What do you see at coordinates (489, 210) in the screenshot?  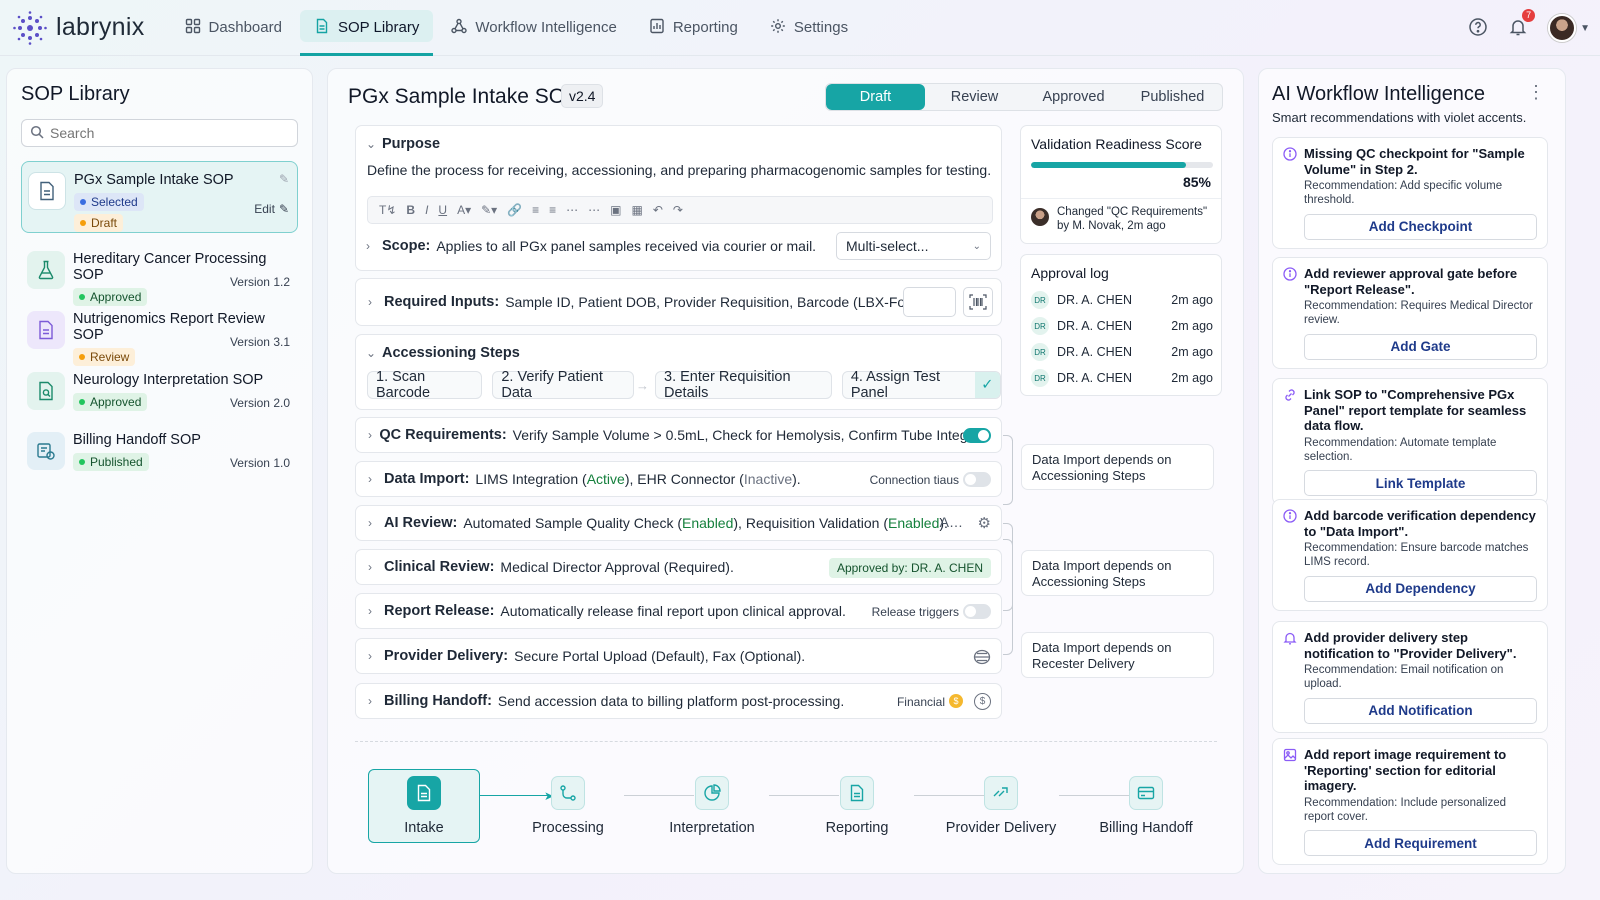 I see `highlight-icon: ✎▾` at bounding box center [489, 210].